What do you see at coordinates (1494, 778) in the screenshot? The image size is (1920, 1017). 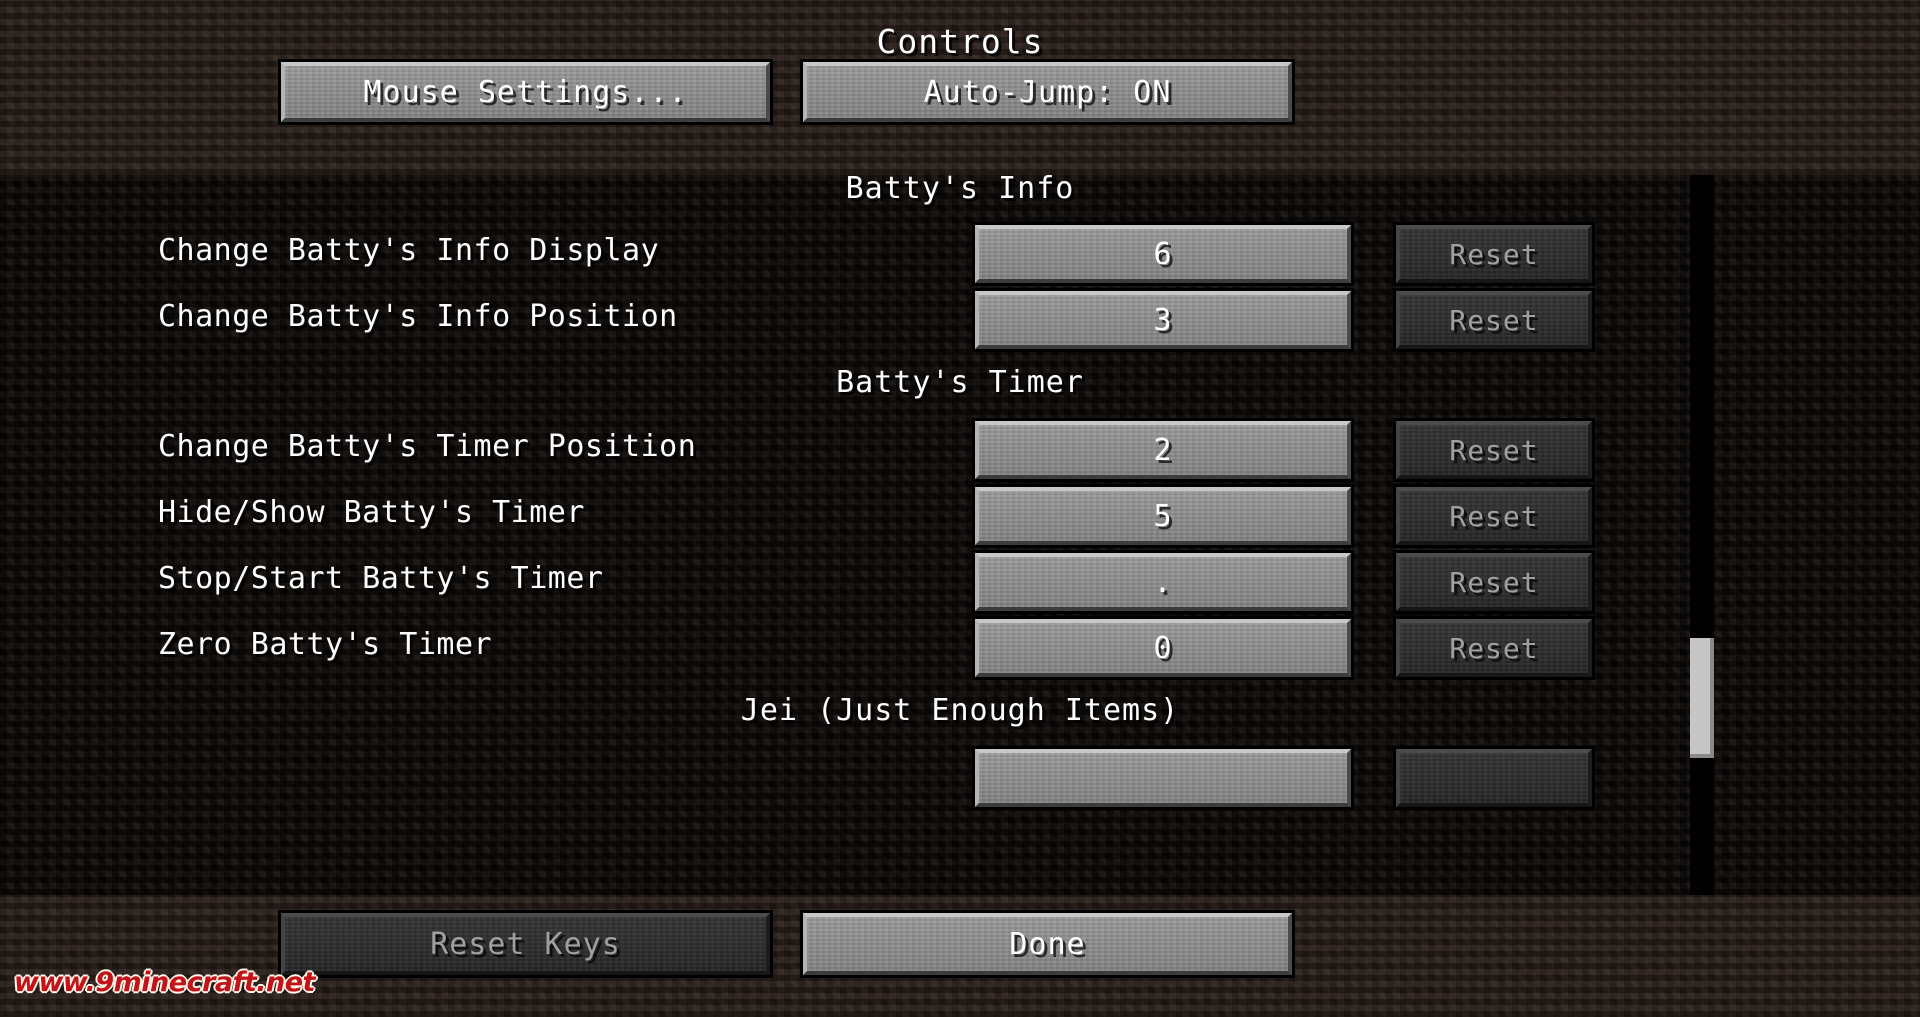 I see `keybind-reset-button` at bounding box center [1494, 778].